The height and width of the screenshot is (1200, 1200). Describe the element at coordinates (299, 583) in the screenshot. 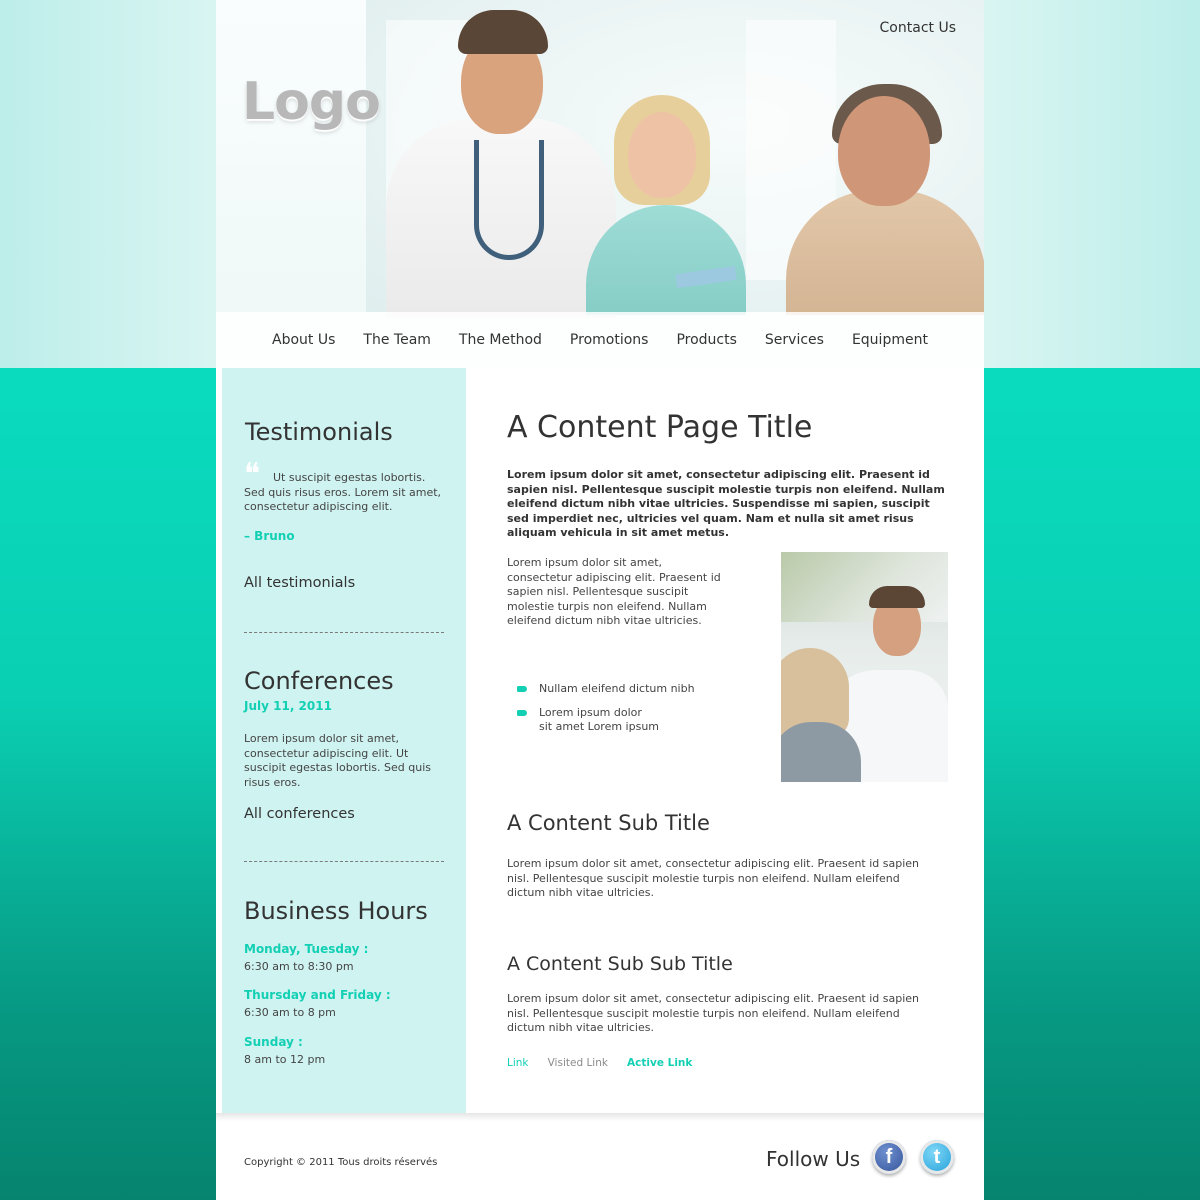

I see `all-testimonials-link: All testimonials` at that location.